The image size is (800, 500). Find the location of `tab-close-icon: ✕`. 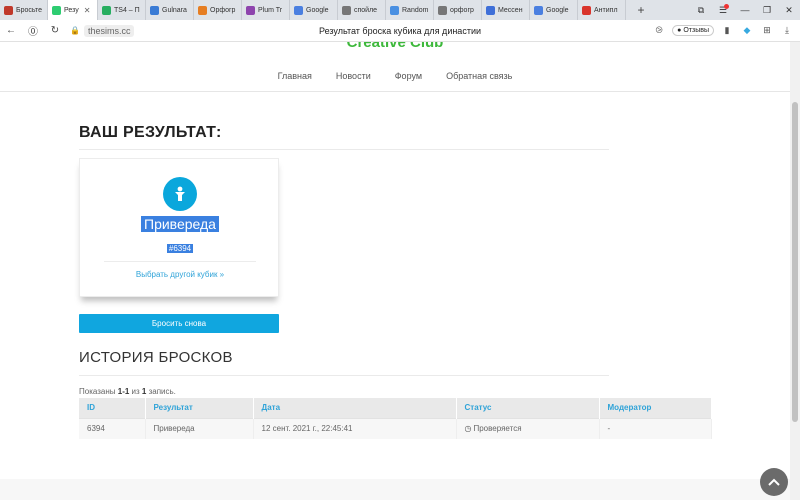

tab-close-icon: ✕ is located at coordinates (87, 10).